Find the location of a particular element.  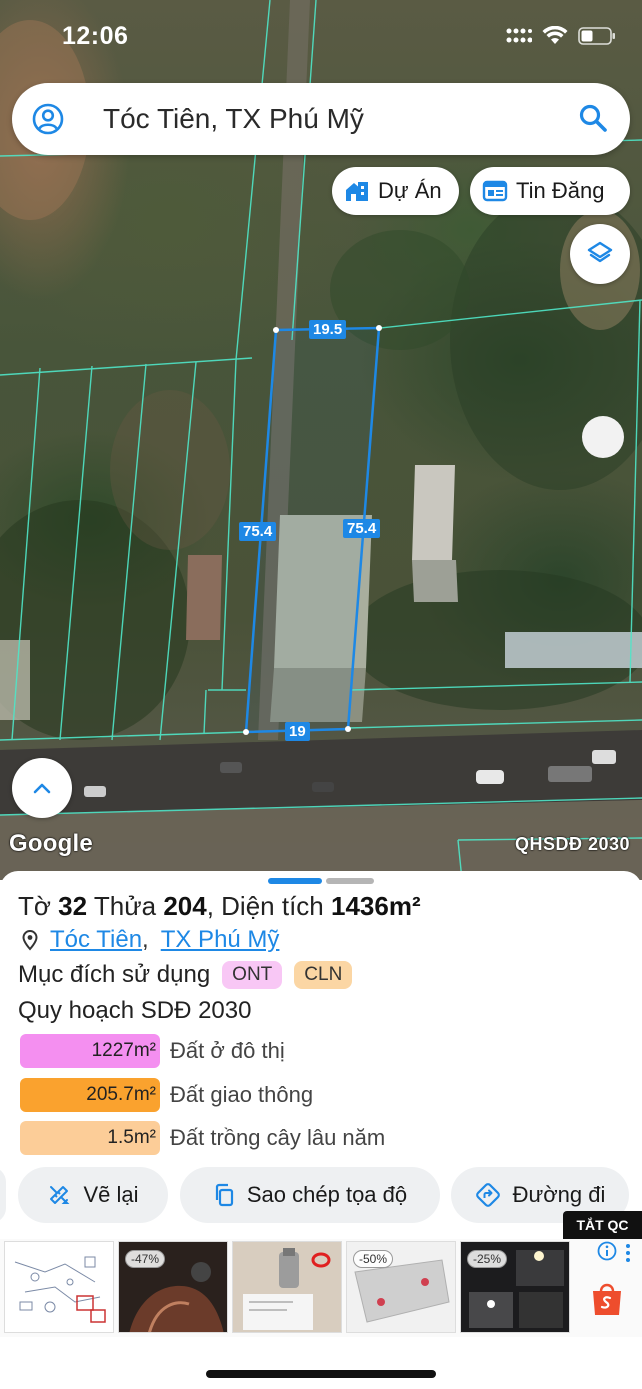

search-icon is located at coordinates (593, 118).